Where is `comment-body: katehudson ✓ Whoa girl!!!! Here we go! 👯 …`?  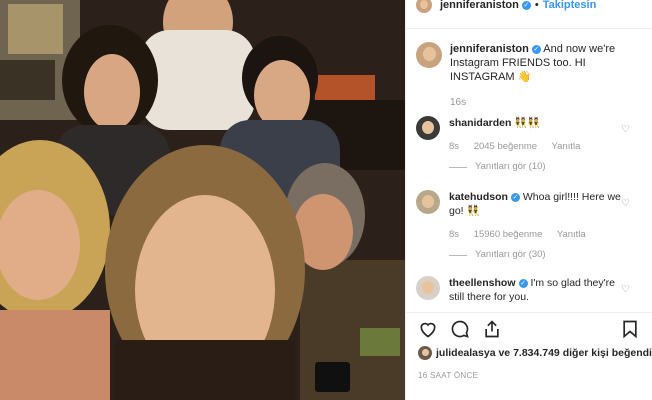
comment-body: katehudson ✓ Whoa girl!!!! Here we go! 👯 … is located at coordinates (539, 226).